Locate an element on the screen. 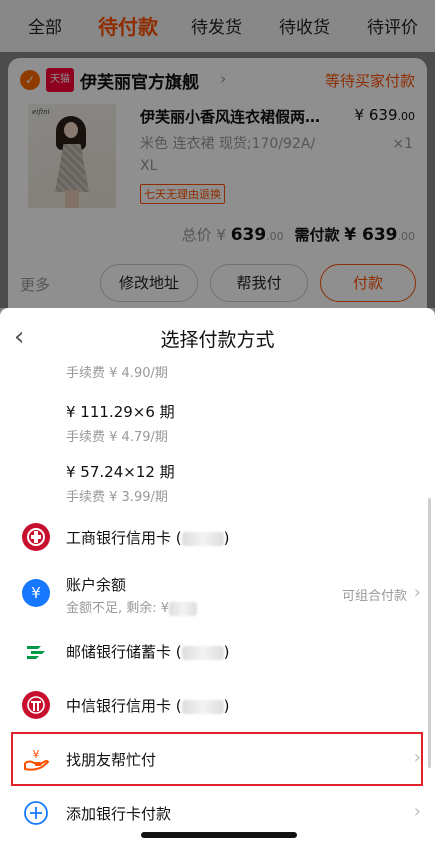  payment-row-citic: 中信银行信用卡 () is located at coordinates (217, 705).